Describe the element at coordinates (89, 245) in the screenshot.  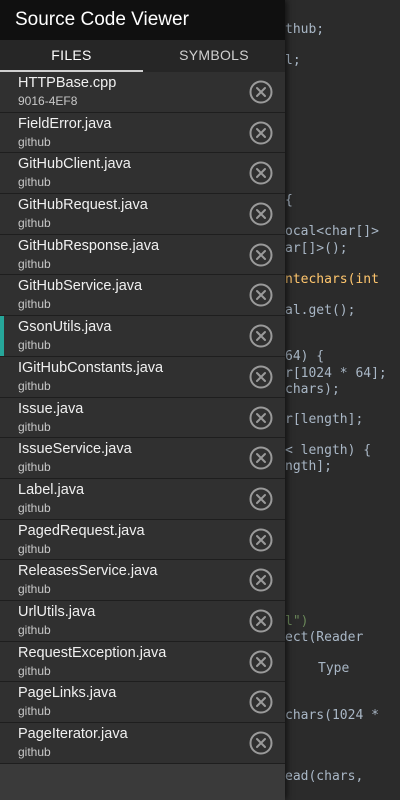
I see `file-name: GitHubResponse.java` at that location.